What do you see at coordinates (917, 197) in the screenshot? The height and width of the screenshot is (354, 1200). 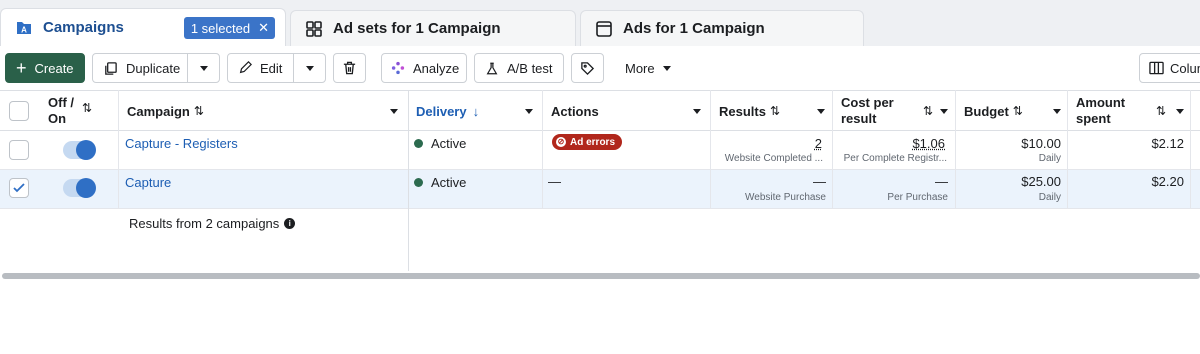 I see `cost-per-result-type: Per Purchase` at bounding box center [917, 197].